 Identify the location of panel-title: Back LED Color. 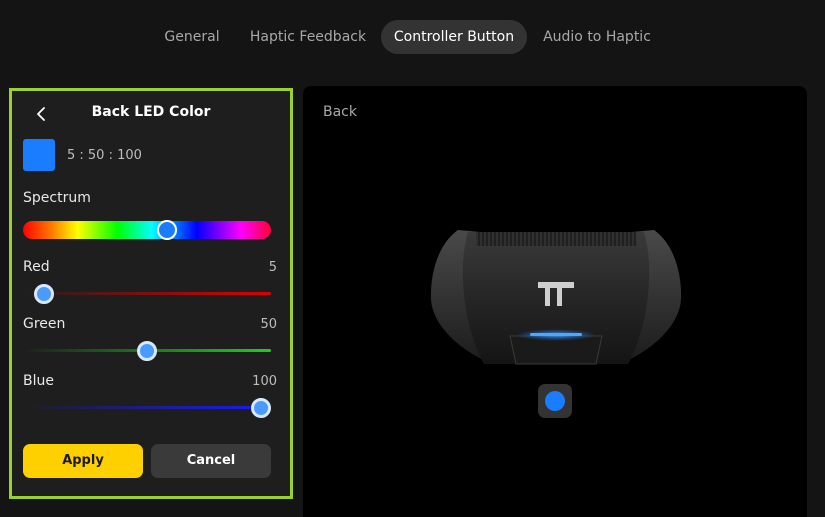
(151, 112).